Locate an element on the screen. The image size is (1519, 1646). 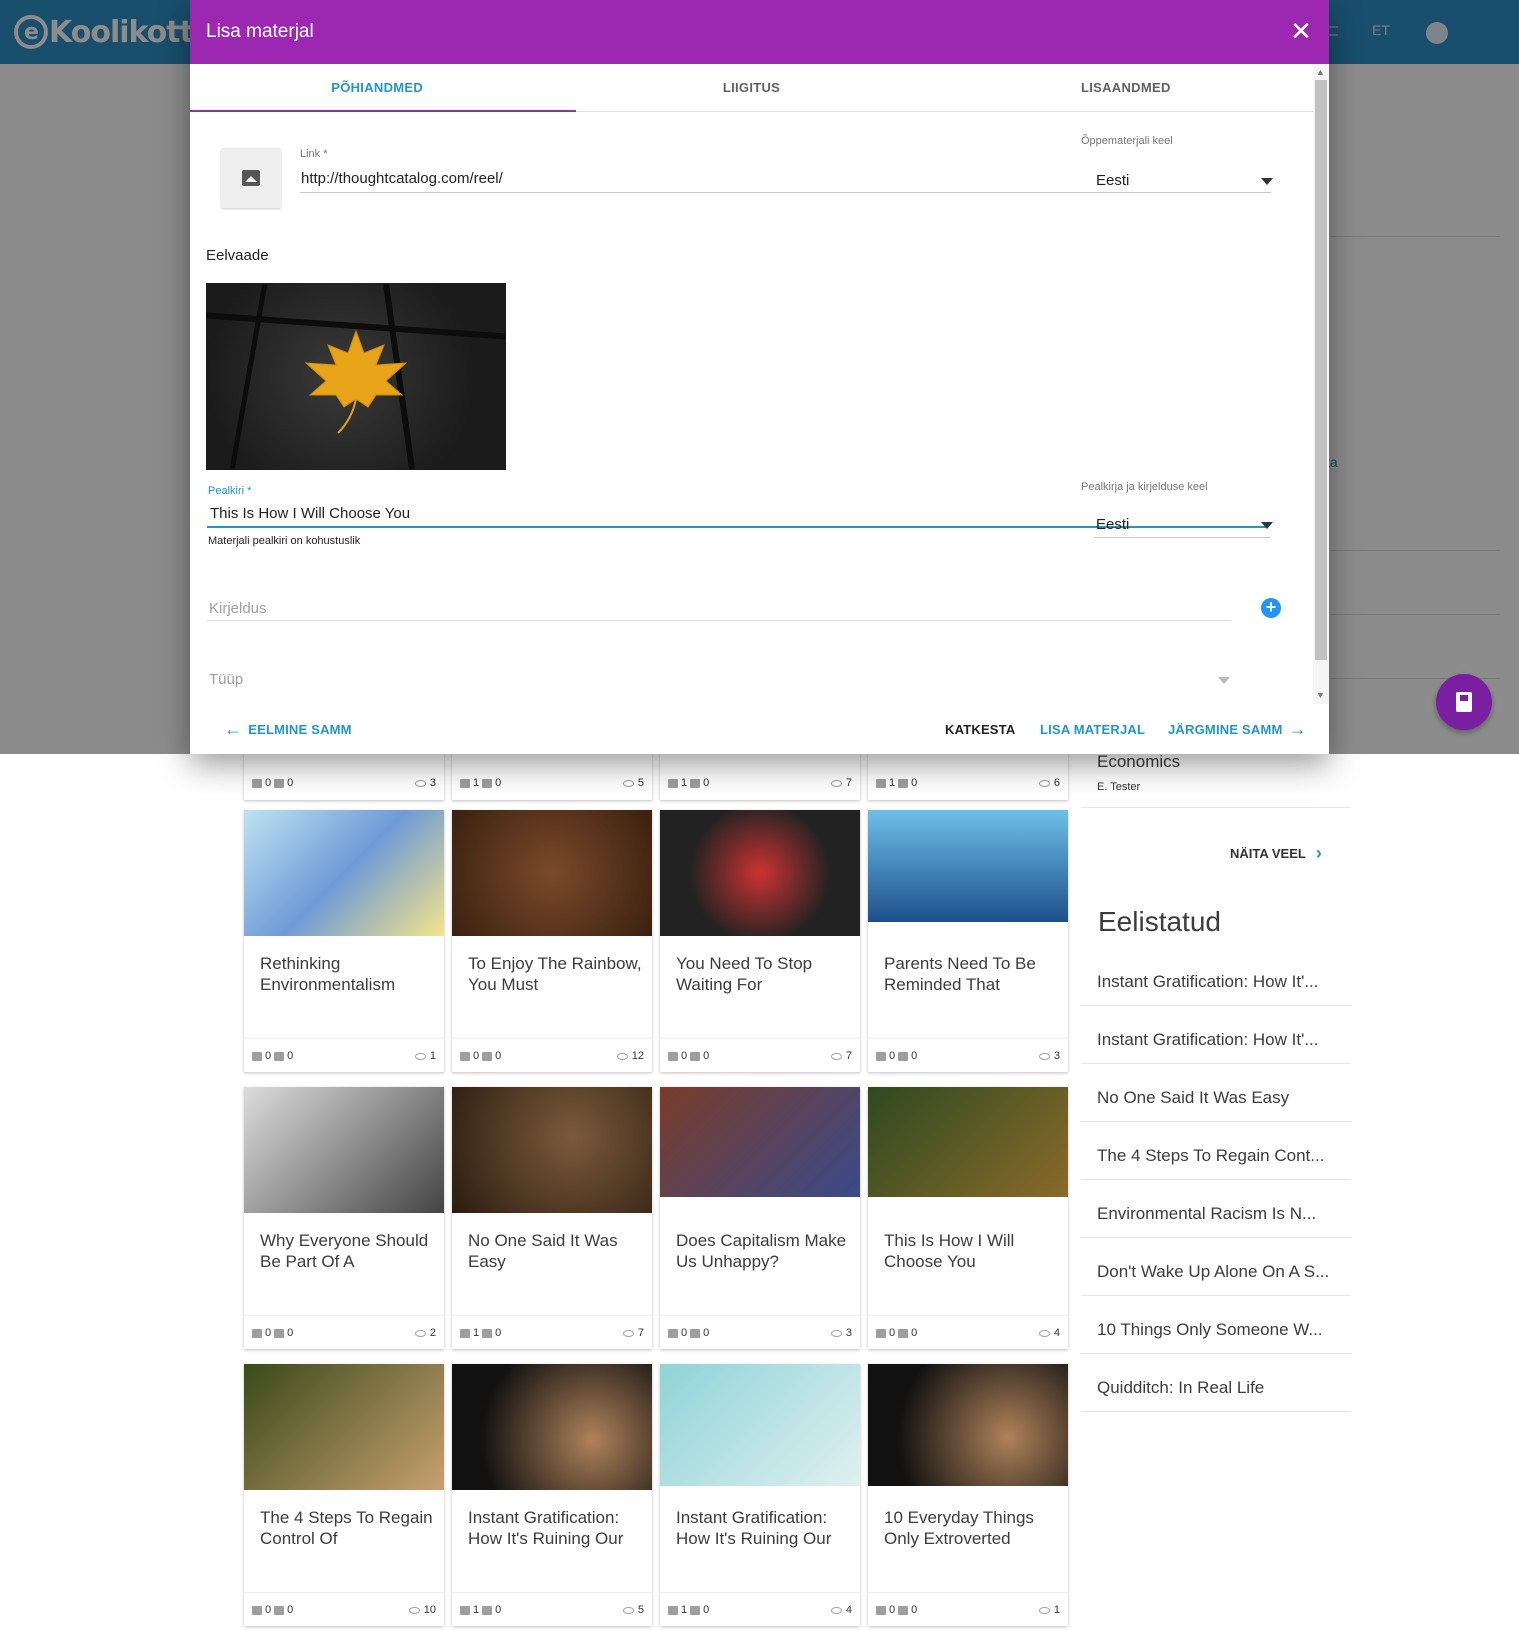
card-title: To Enjoy The Rainbow, You Must is located at coordinates (555, 975).